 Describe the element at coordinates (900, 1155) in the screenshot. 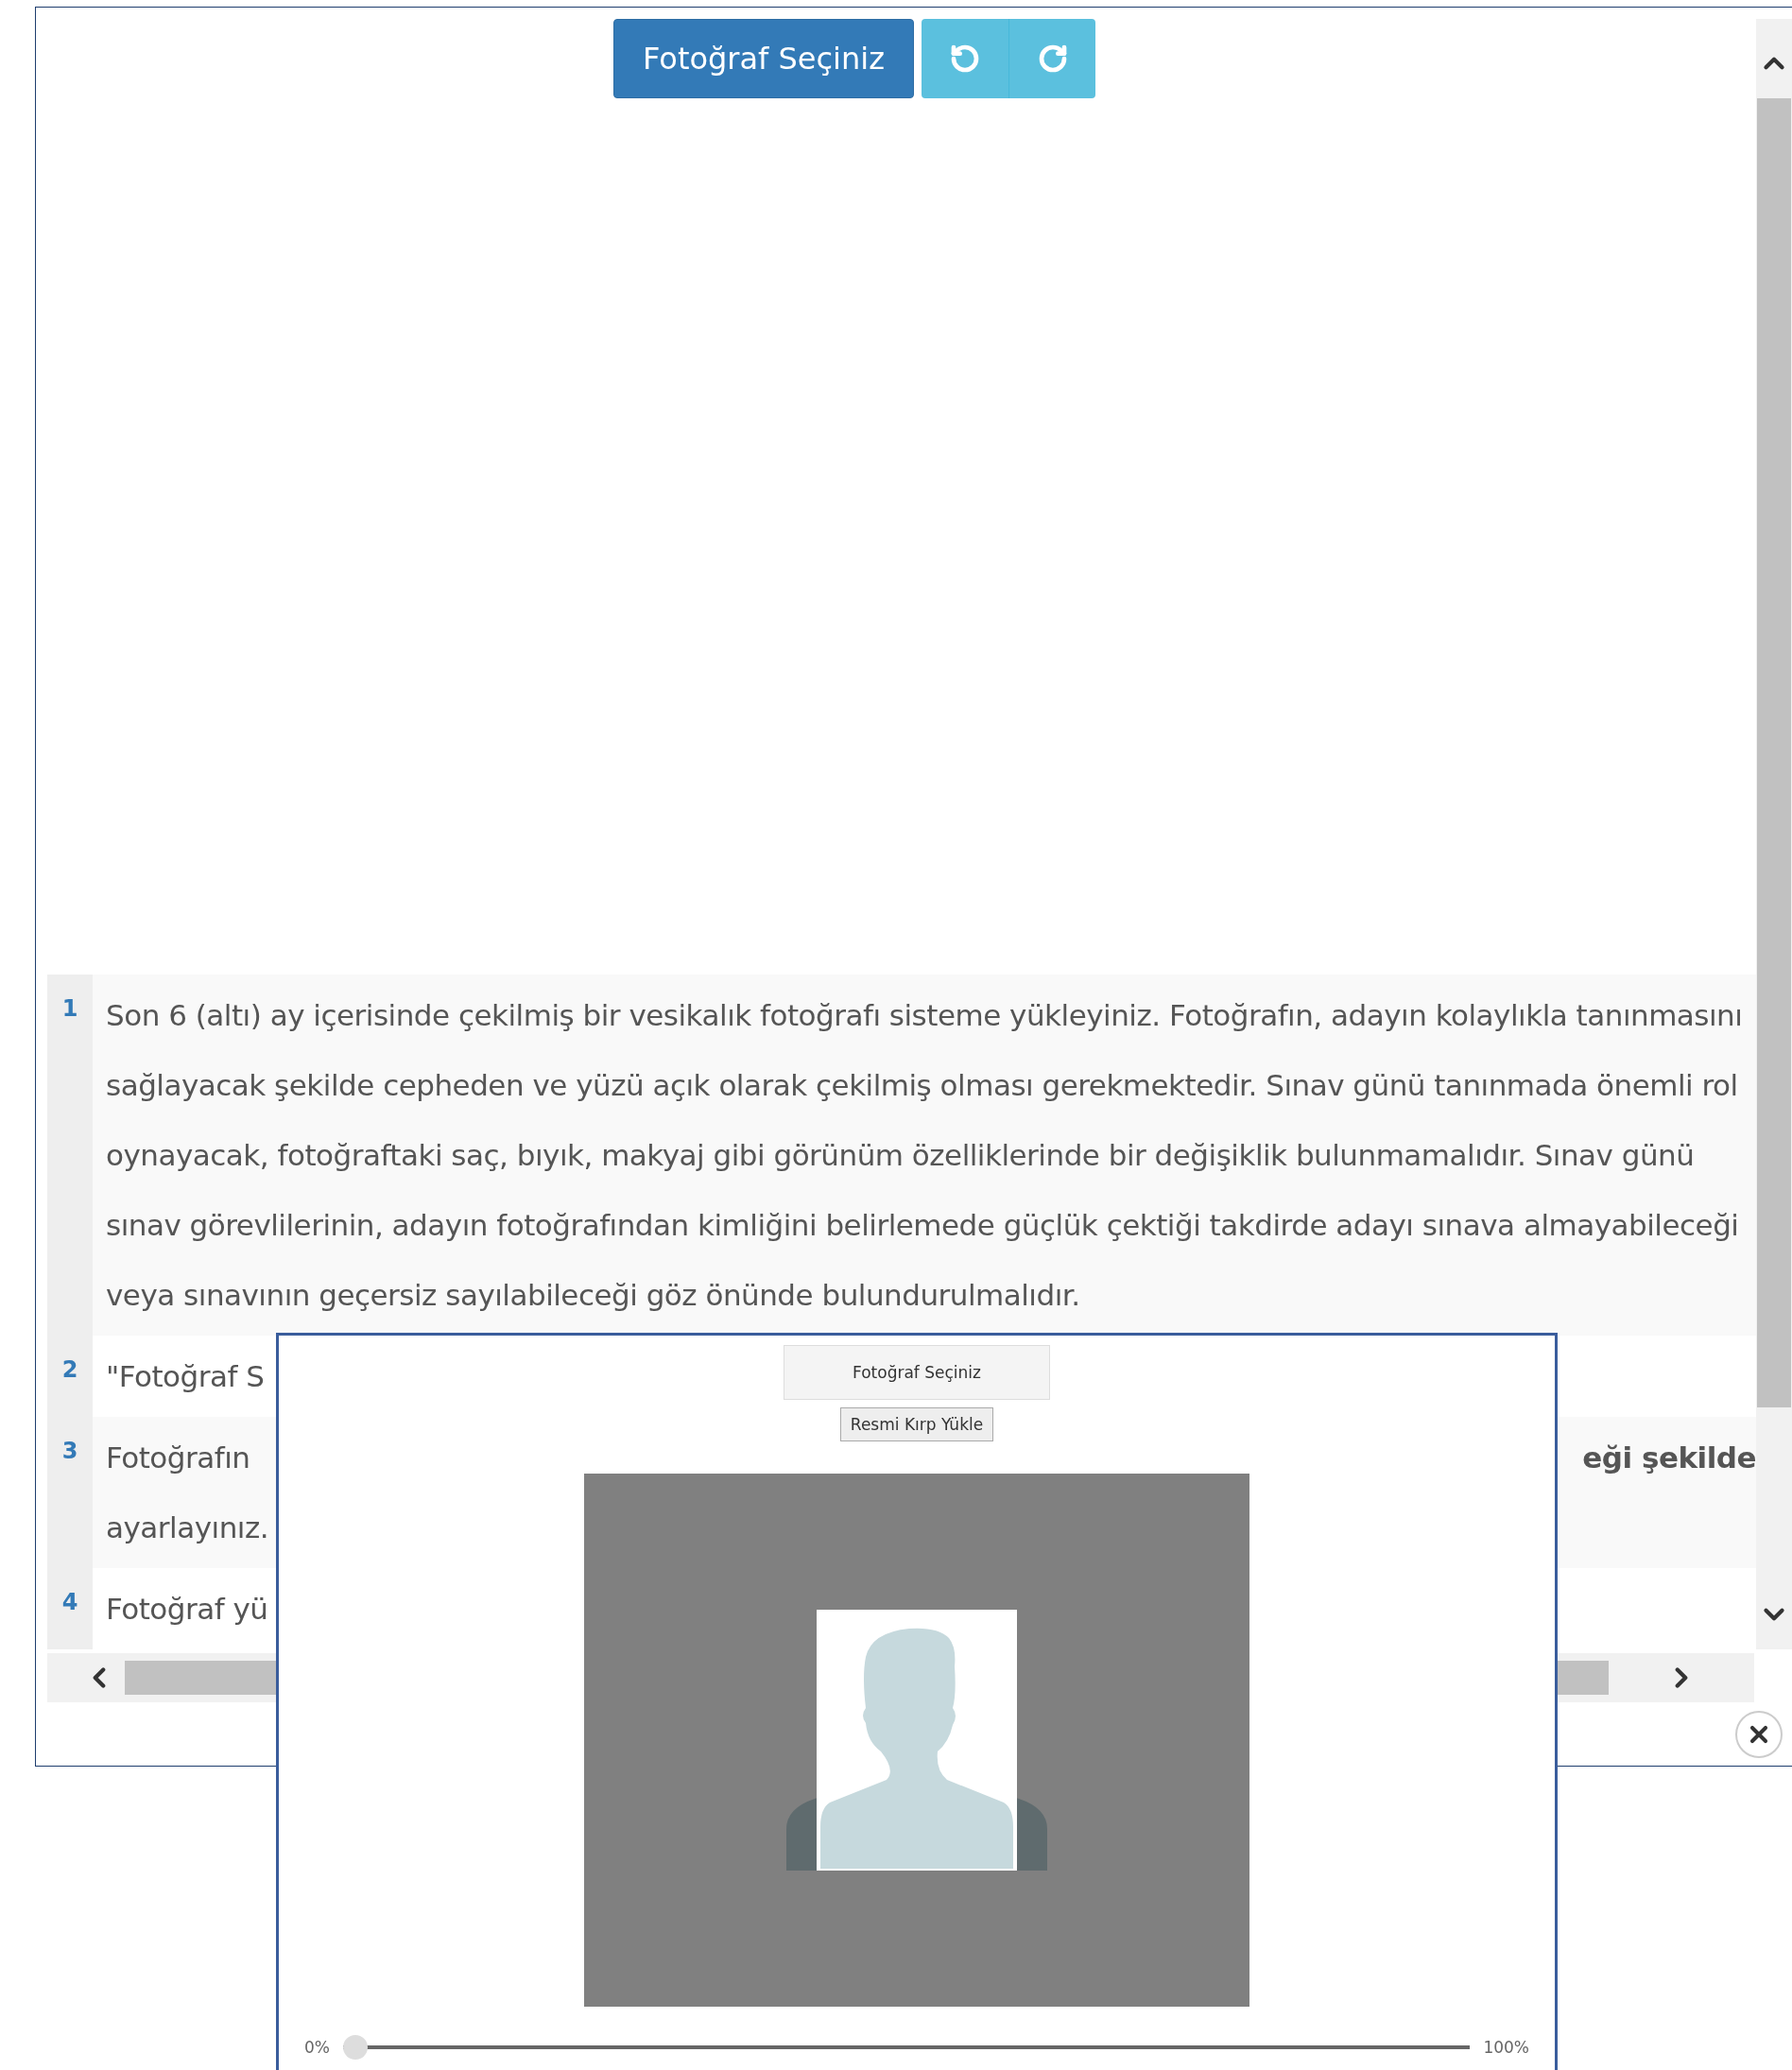

I see `instruction-text: oynayacak, fotoğraftaki saç, bıyık, makyaj gibi görünüm özelliklerinde bir değişiklik bulunmamalıdır. Sınav günü` at that location.